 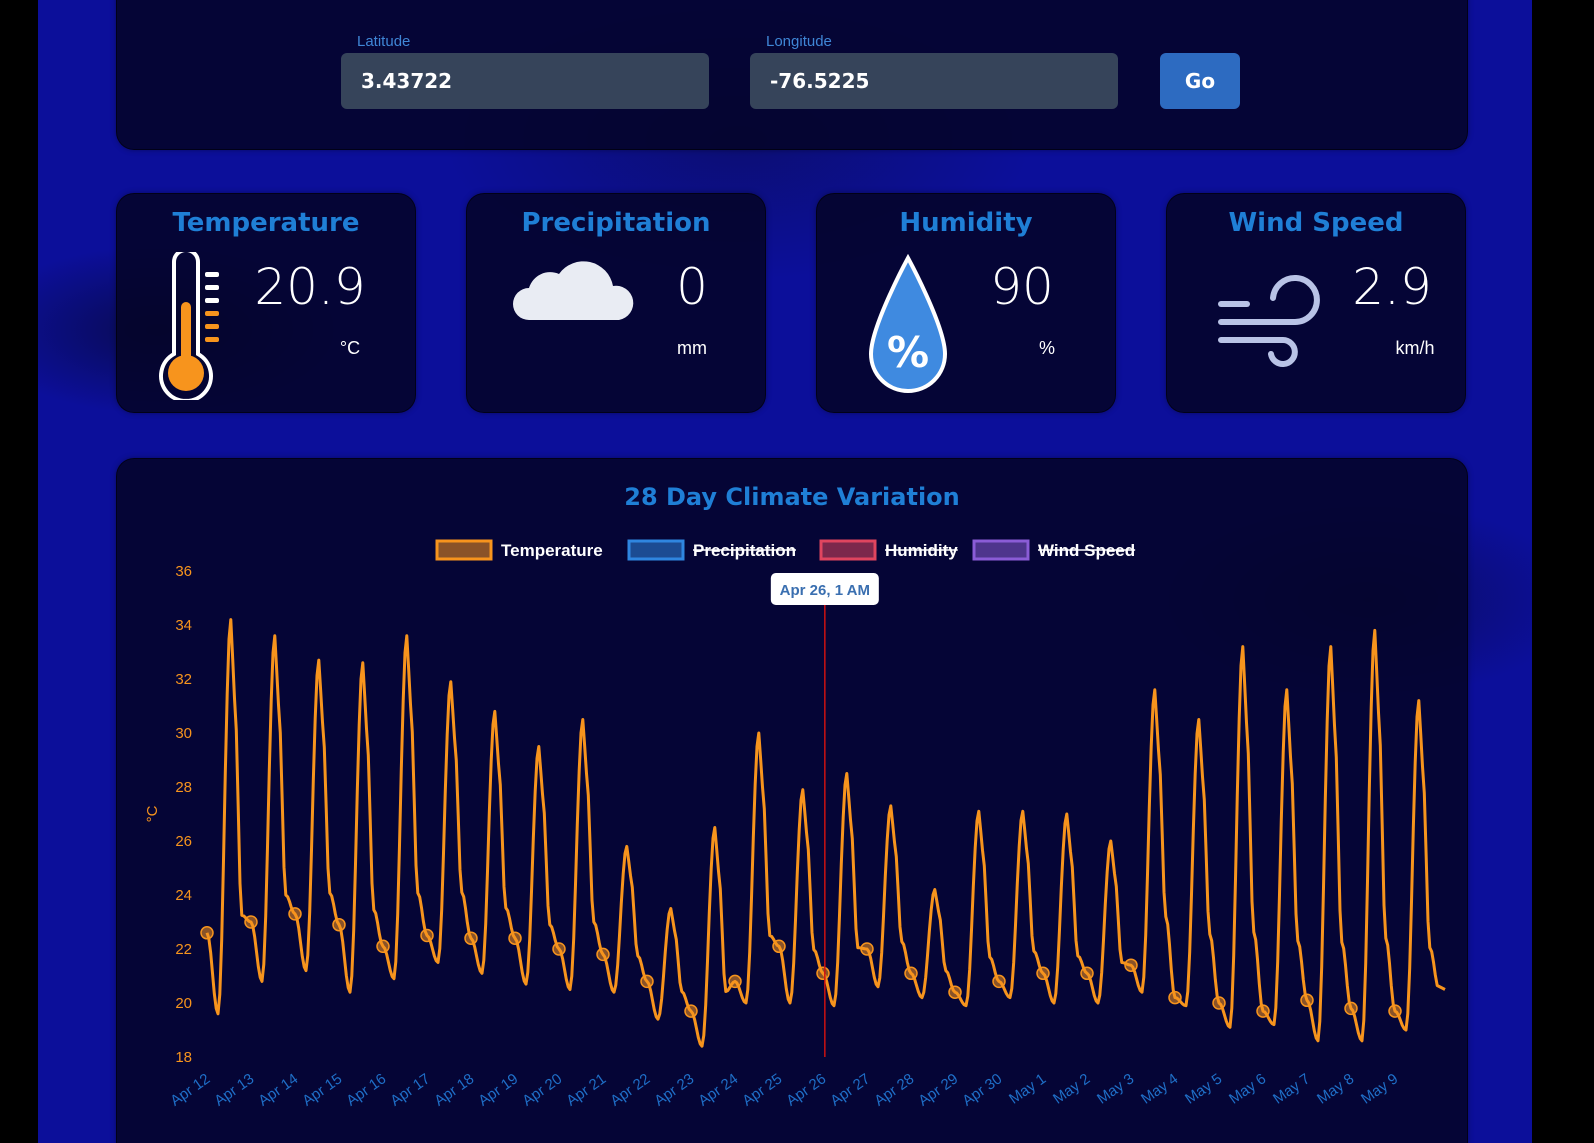 What do you see at coordinates (266, 303) in the screenshot?
I see `temperature-card: Temperature 20.9 °C` at bounding box center [266, 303].